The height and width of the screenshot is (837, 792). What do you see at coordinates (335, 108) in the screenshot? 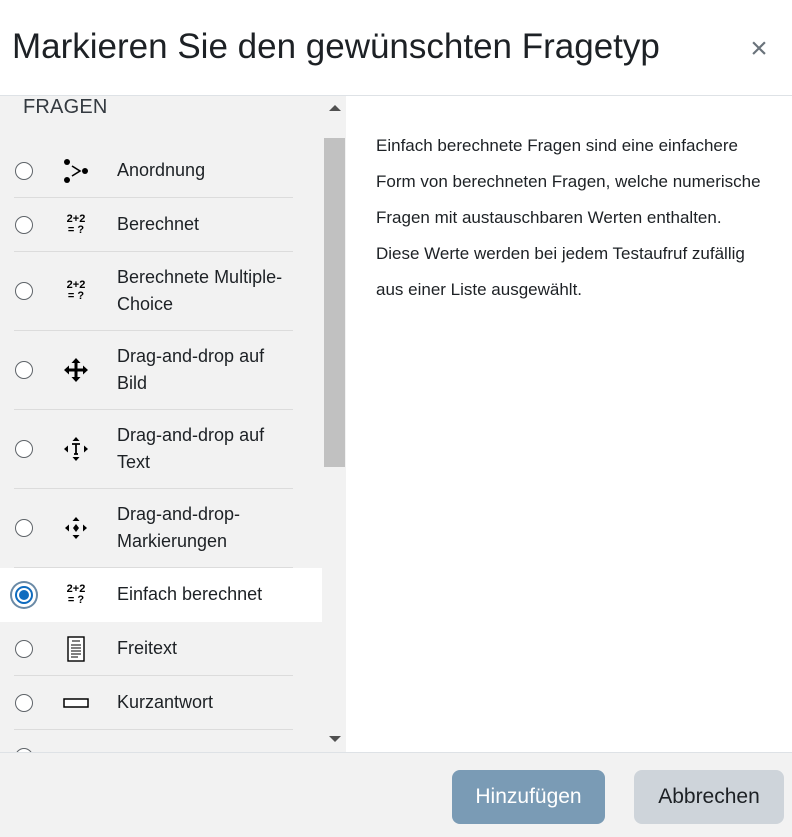
I see `scroll-up-arrow-icon` at bounding box center [335, 108].